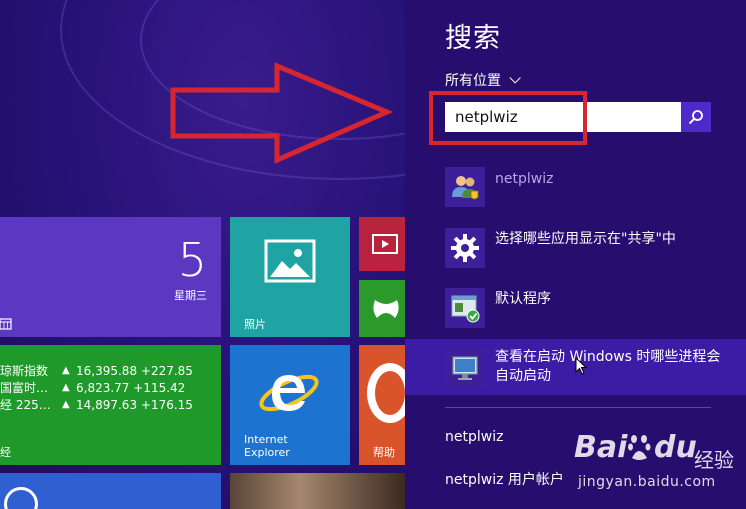  I want to click on result-text: 默认程序, so click(523, 299).